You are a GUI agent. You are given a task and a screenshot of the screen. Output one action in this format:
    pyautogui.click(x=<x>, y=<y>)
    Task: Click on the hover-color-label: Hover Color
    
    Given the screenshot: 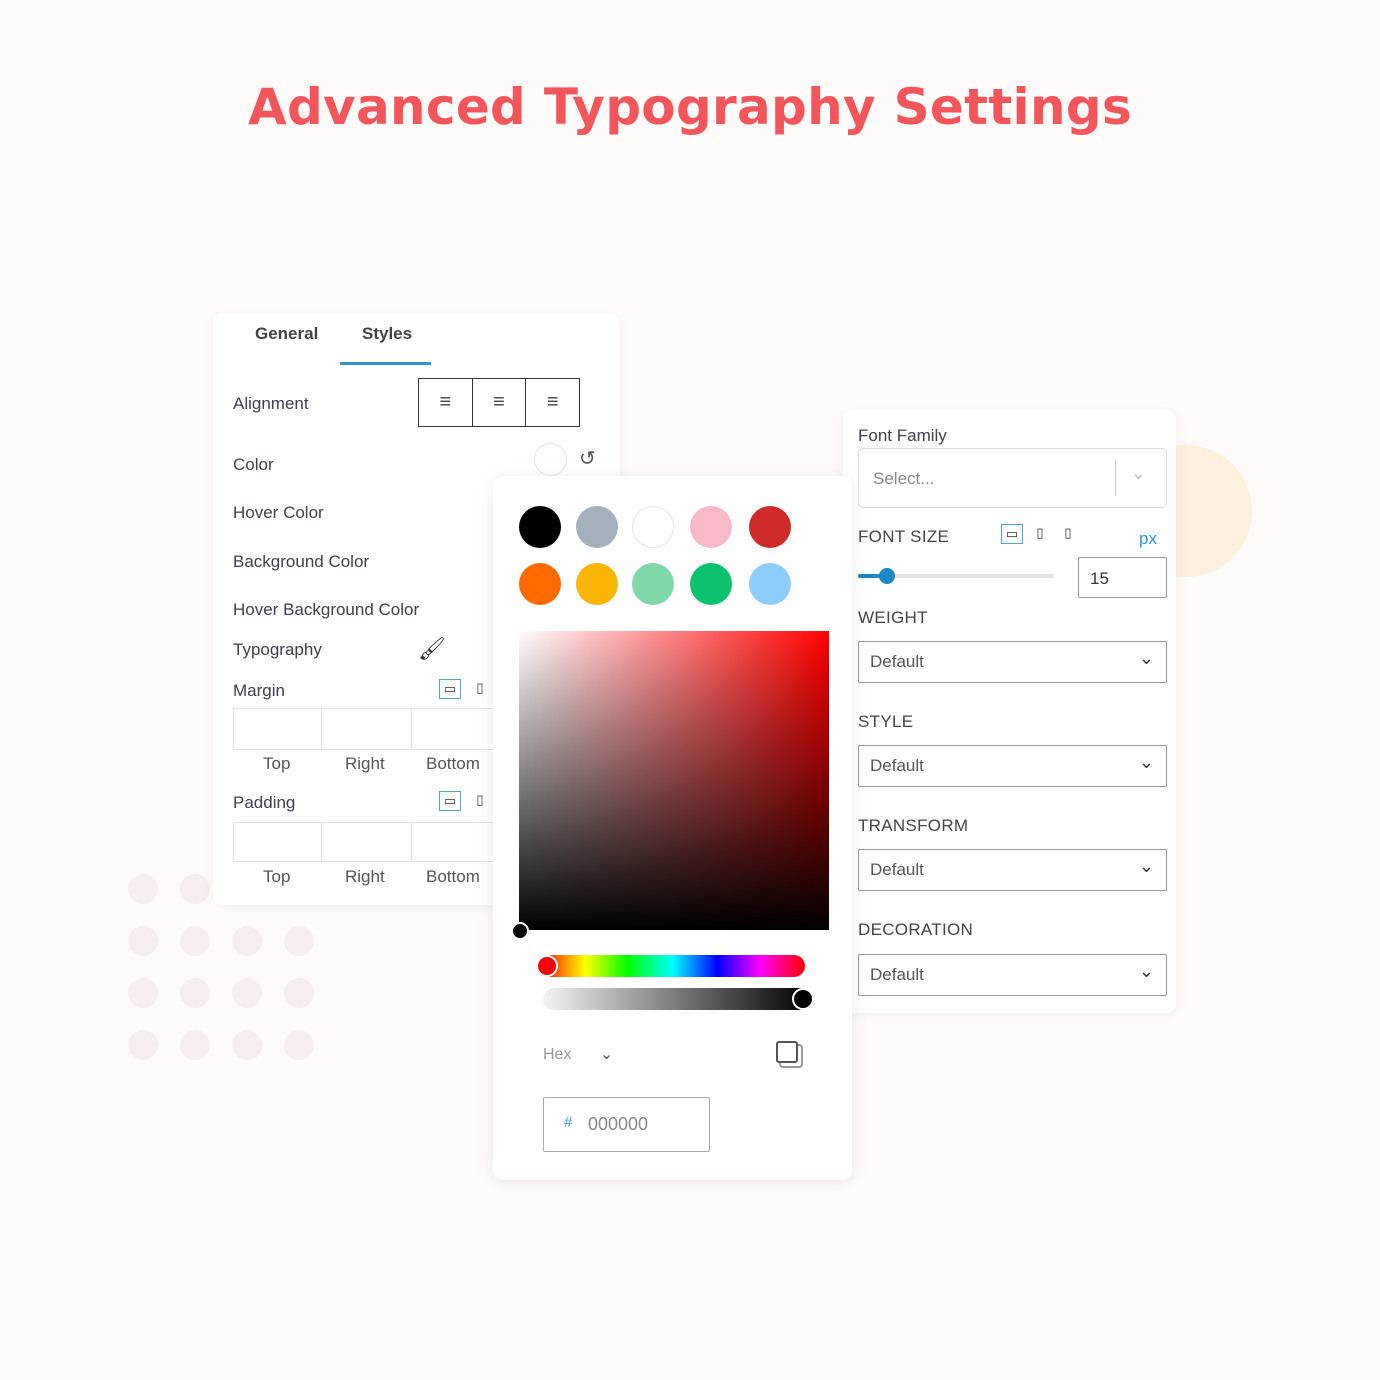 What is the action you would take?
    pyautogui.click(x=278, y=512)
    